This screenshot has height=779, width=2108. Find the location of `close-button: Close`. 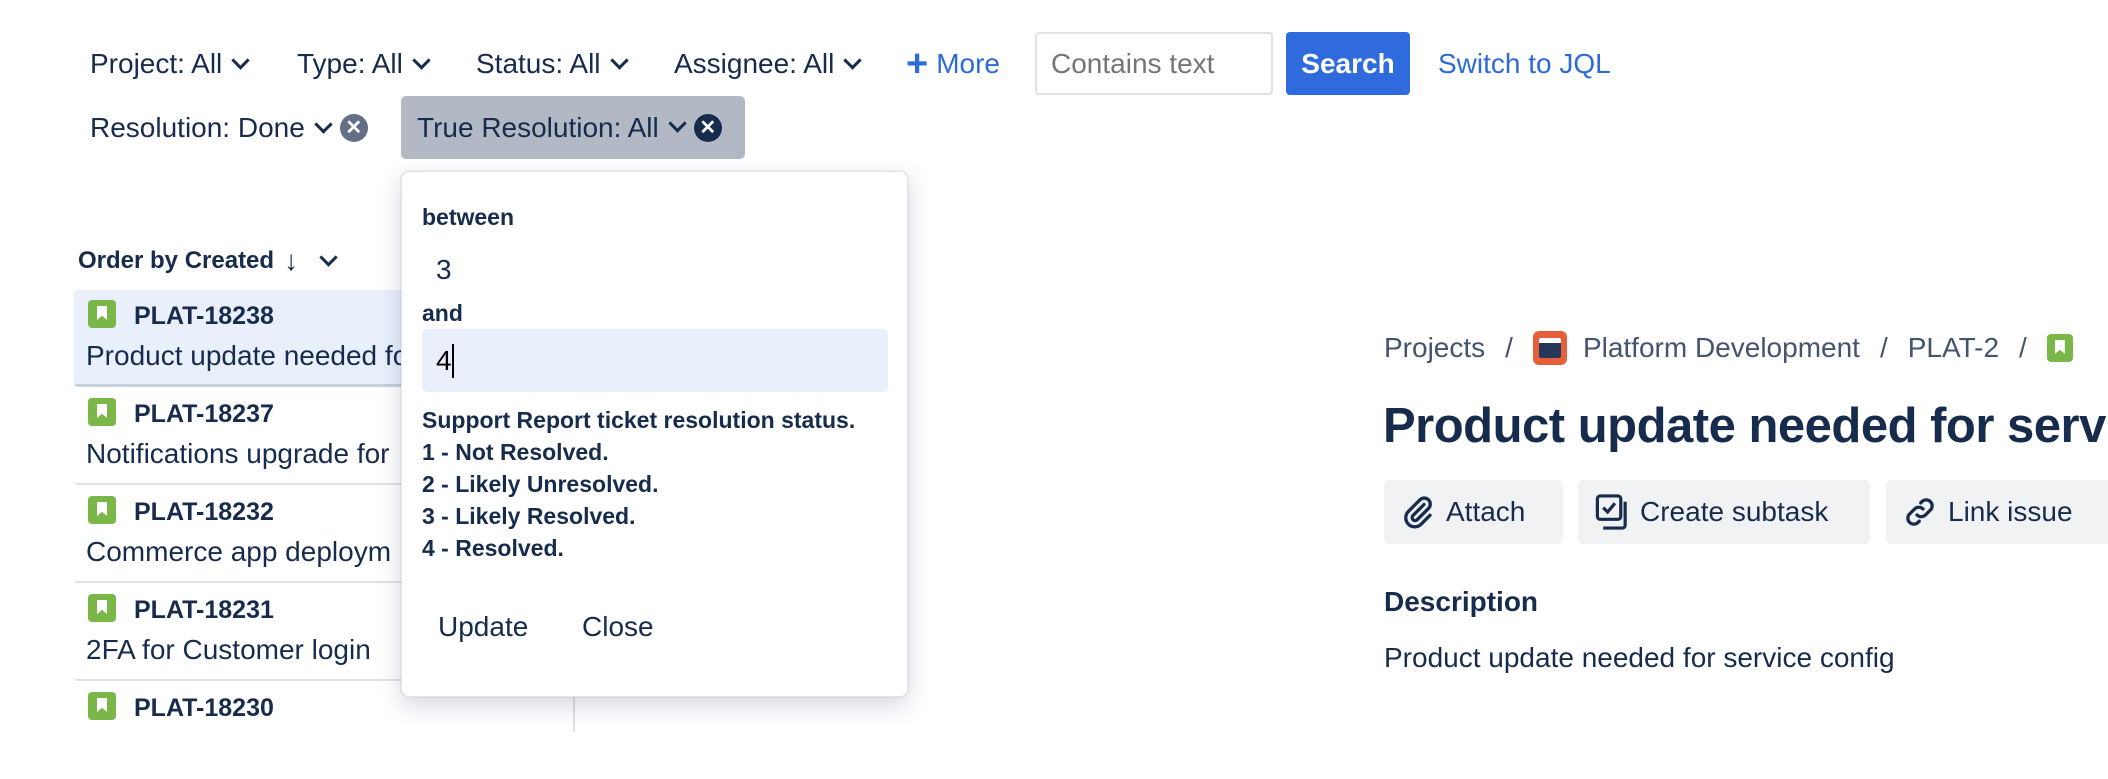

close-button: Close is located at coordinates (618, 627).